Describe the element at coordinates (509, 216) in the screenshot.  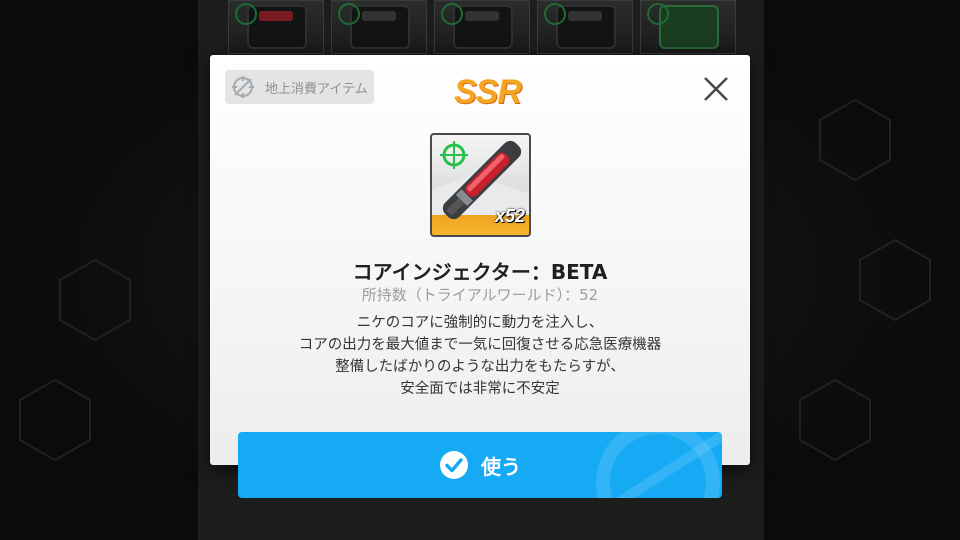
I see `item-quantity: x52` at that location.